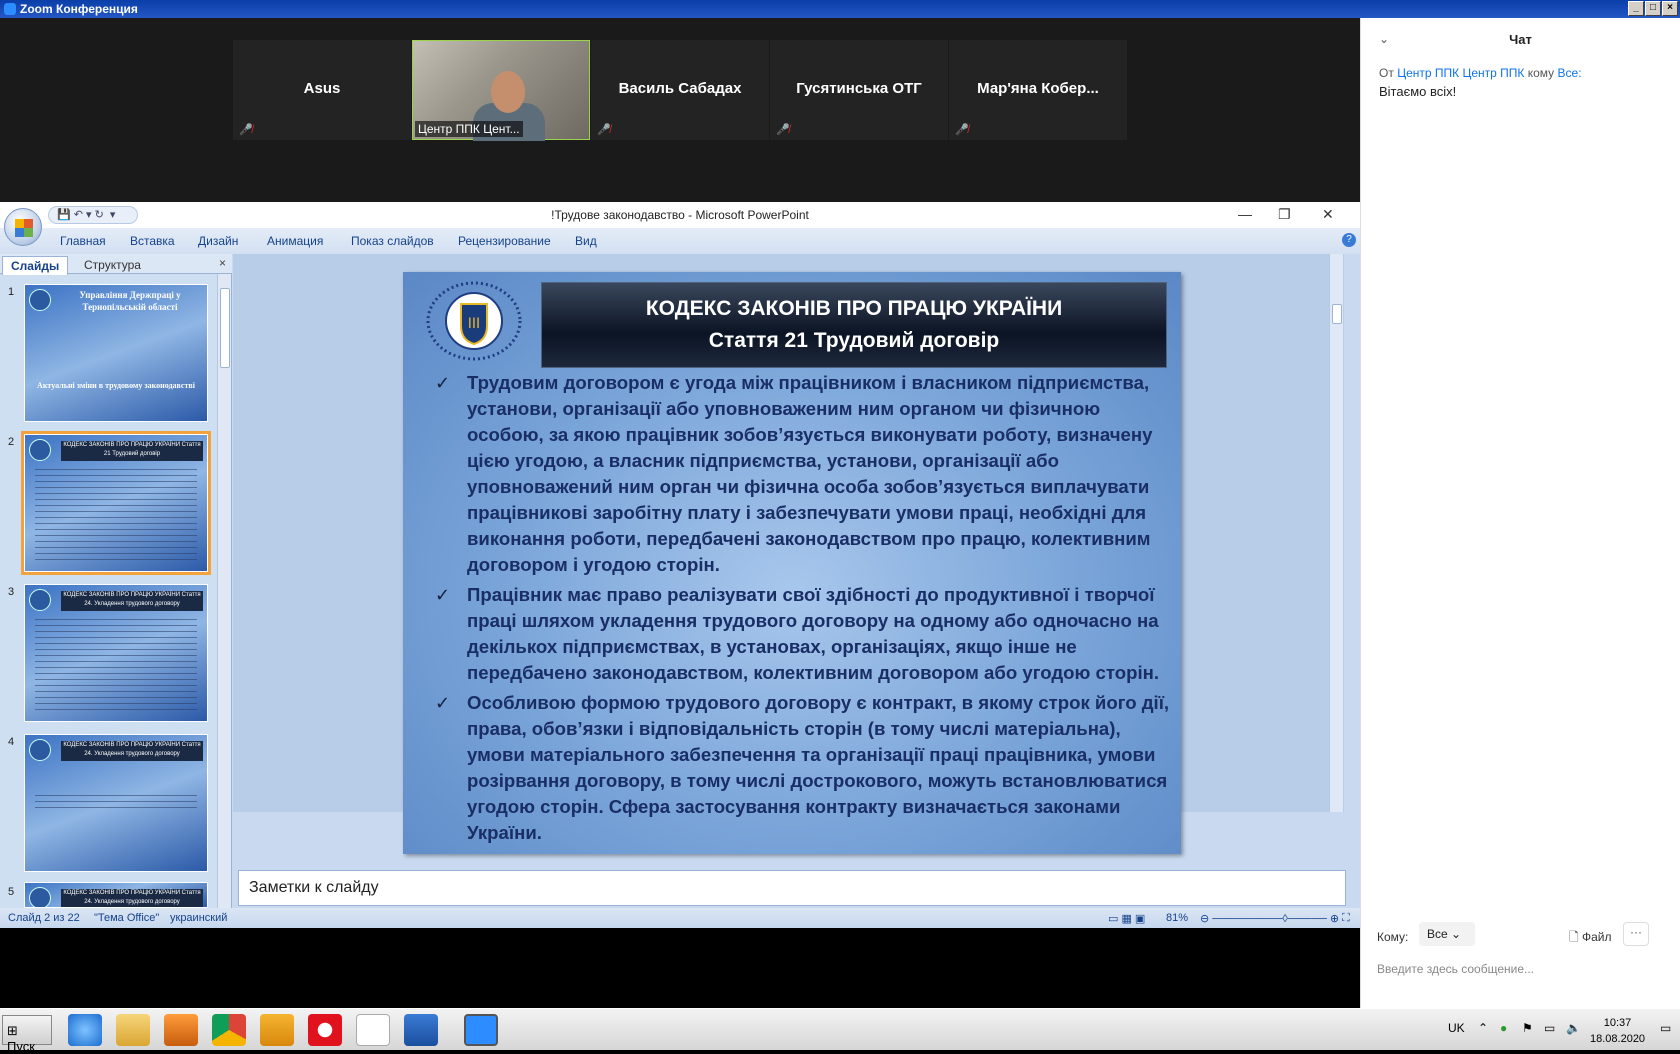 This screenshot has height=1054, width=1680. I want to click on start-button: ⊞ Пуск, so click(27, 1034).